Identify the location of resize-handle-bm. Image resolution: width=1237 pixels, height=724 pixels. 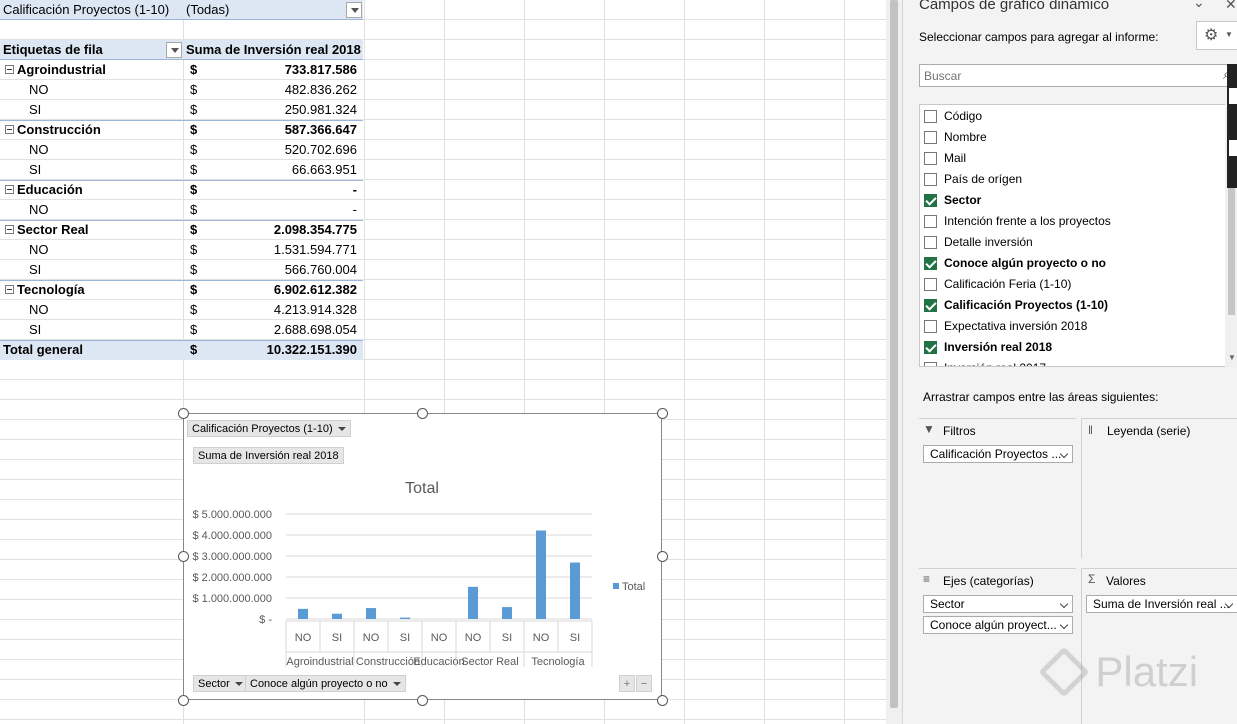
(422, 700).